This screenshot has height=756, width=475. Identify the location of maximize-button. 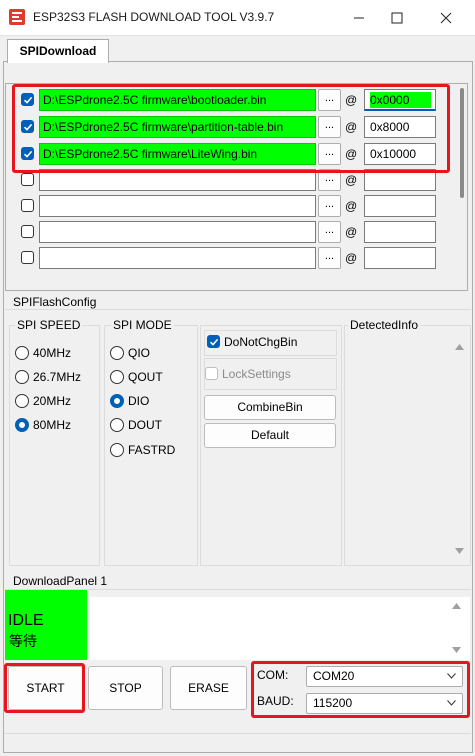
(397, 18).